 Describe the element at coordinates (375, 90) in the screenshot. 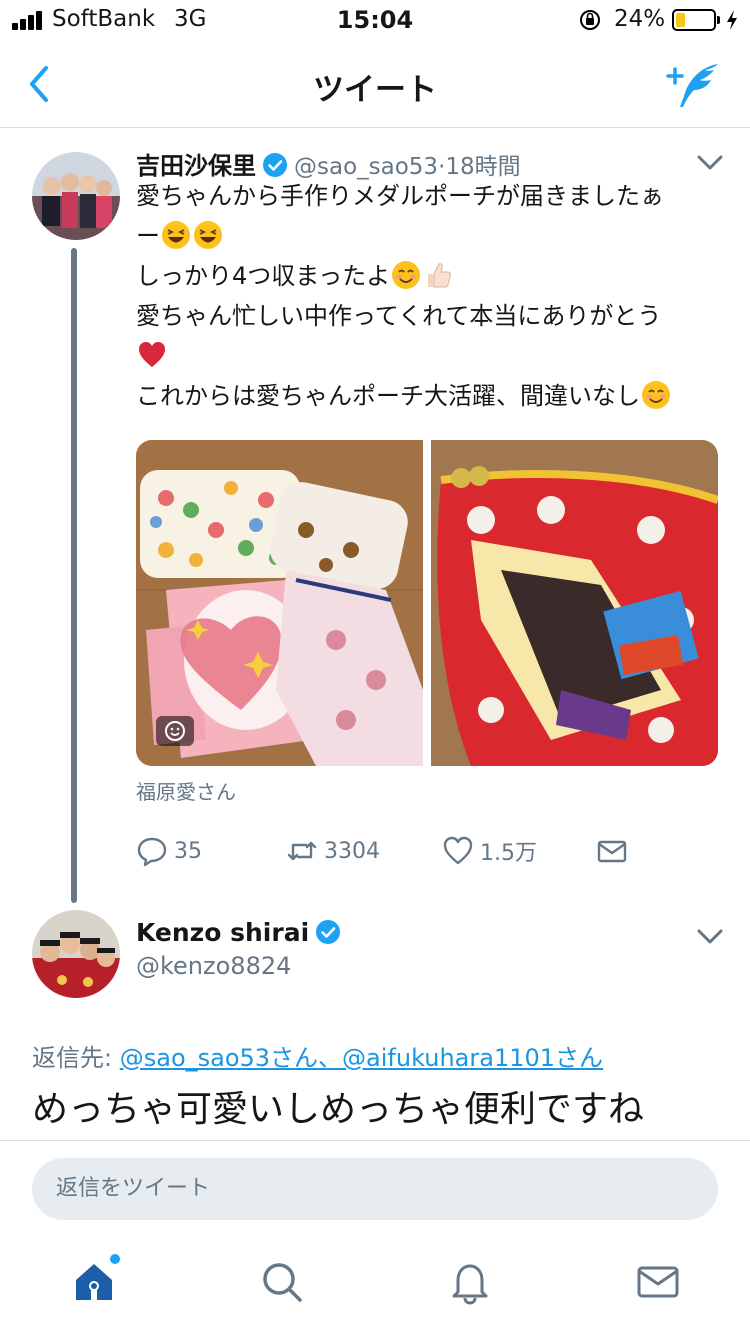

I see `page-title: ツイート` at that location.